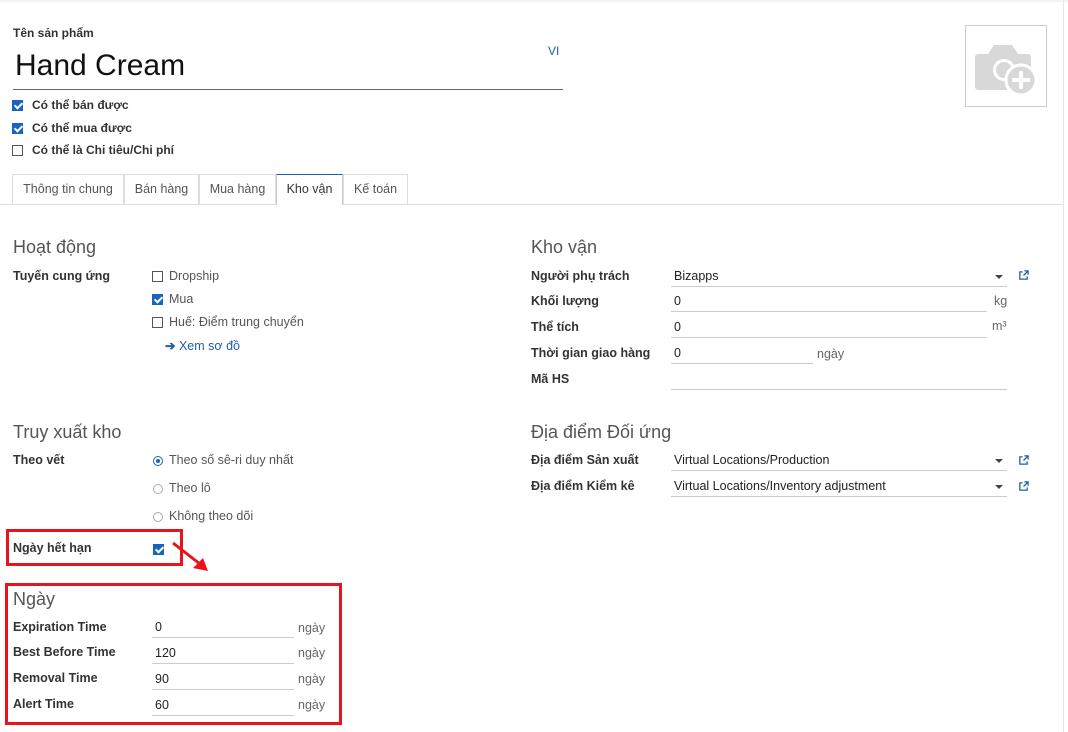 This screenshot has width=1068, height=732. What do you see at coordinates (1001, 301) in the screenshot?
I see `weight-unit: kg` at bounding box center [1001, 301].